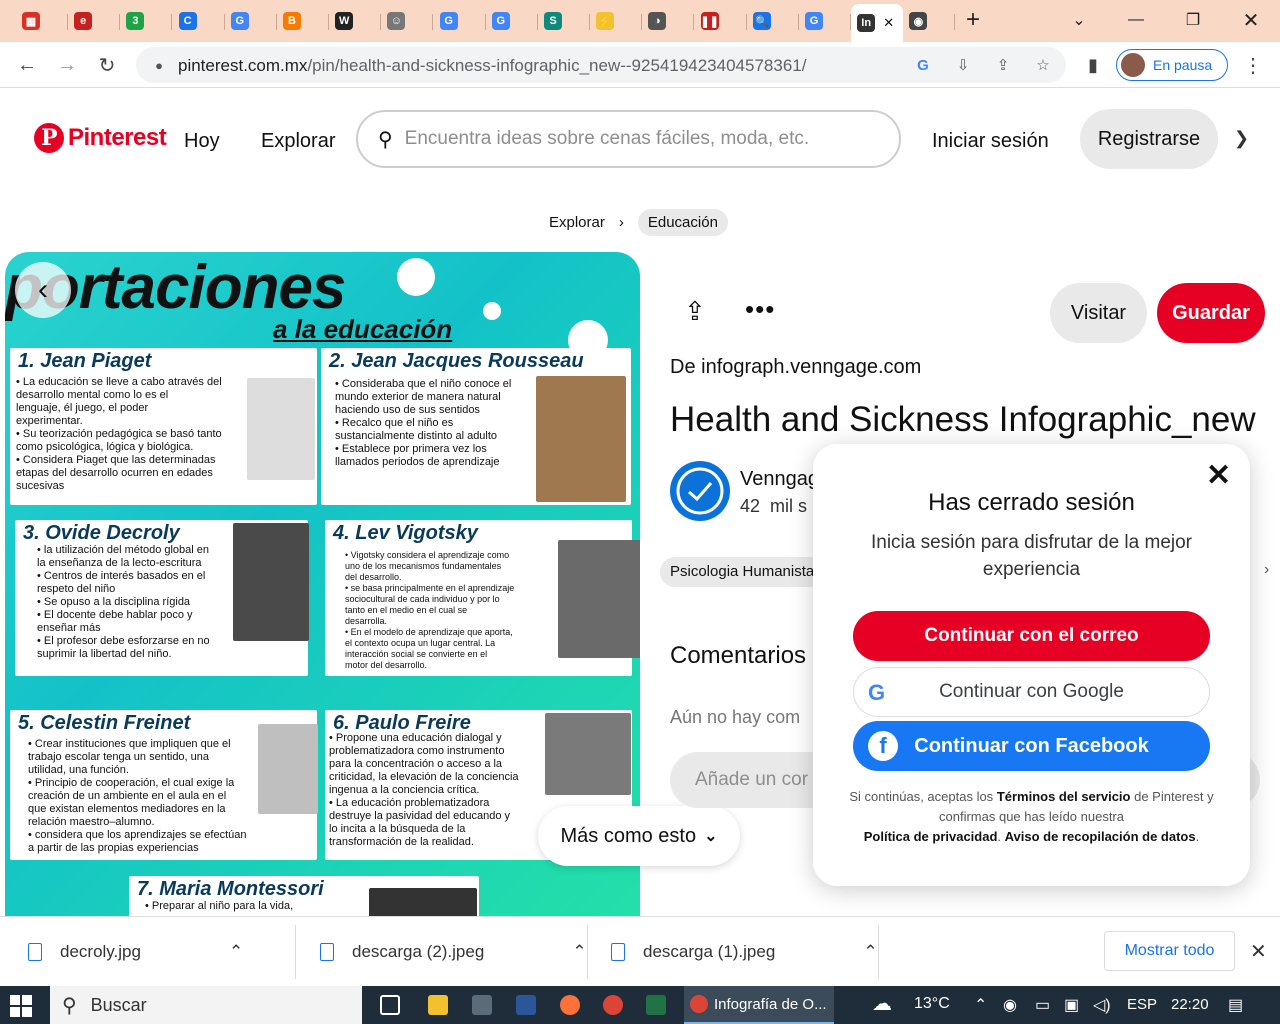  Describe the element at coordinates (877, 23) in the screenshot. I see `tab-active: In ✕` at that location.